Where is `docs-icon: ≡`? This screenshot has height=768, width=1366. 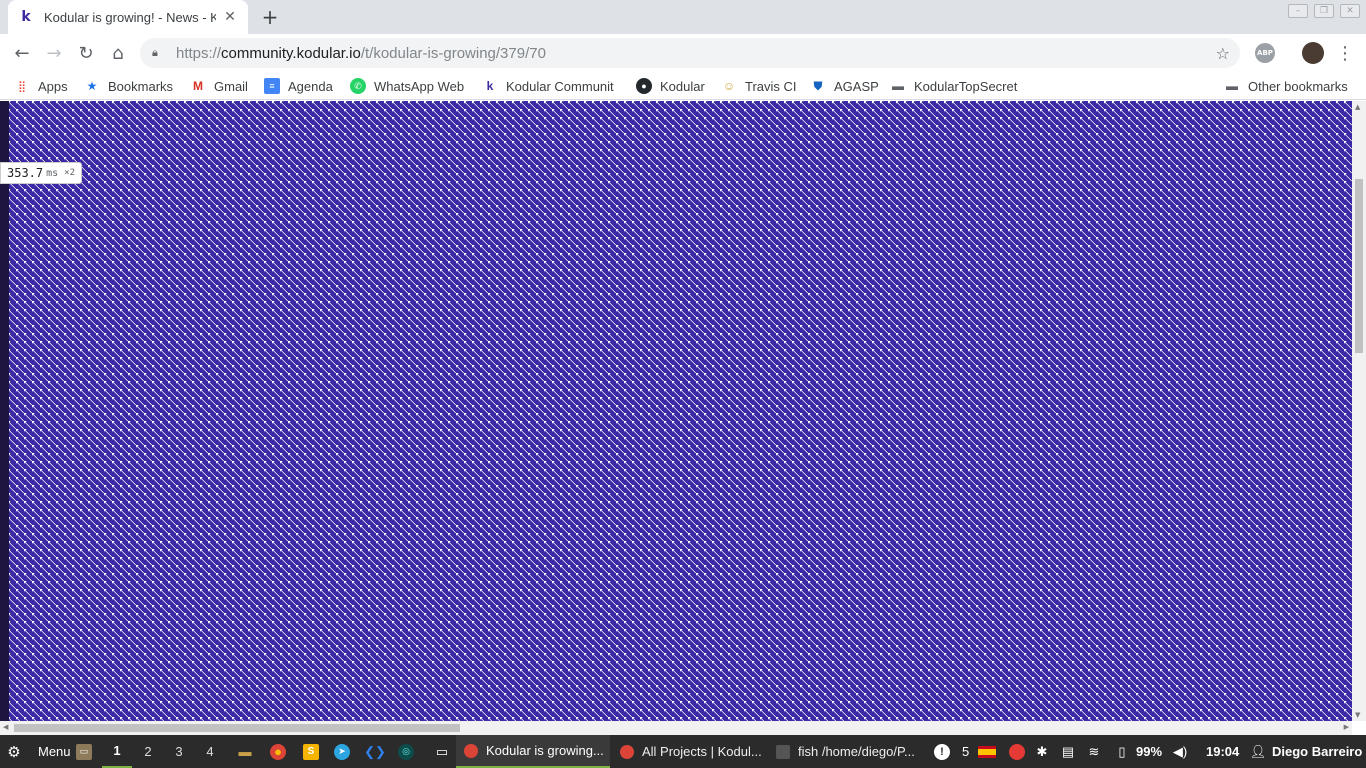 docs-icon: ≡ is located at coordinates (272, 86).